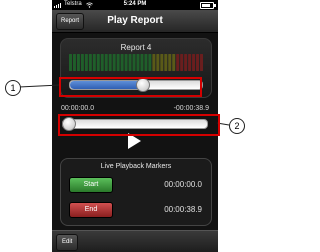  I want to click on volume-slider-highlight, so click(130, 87).